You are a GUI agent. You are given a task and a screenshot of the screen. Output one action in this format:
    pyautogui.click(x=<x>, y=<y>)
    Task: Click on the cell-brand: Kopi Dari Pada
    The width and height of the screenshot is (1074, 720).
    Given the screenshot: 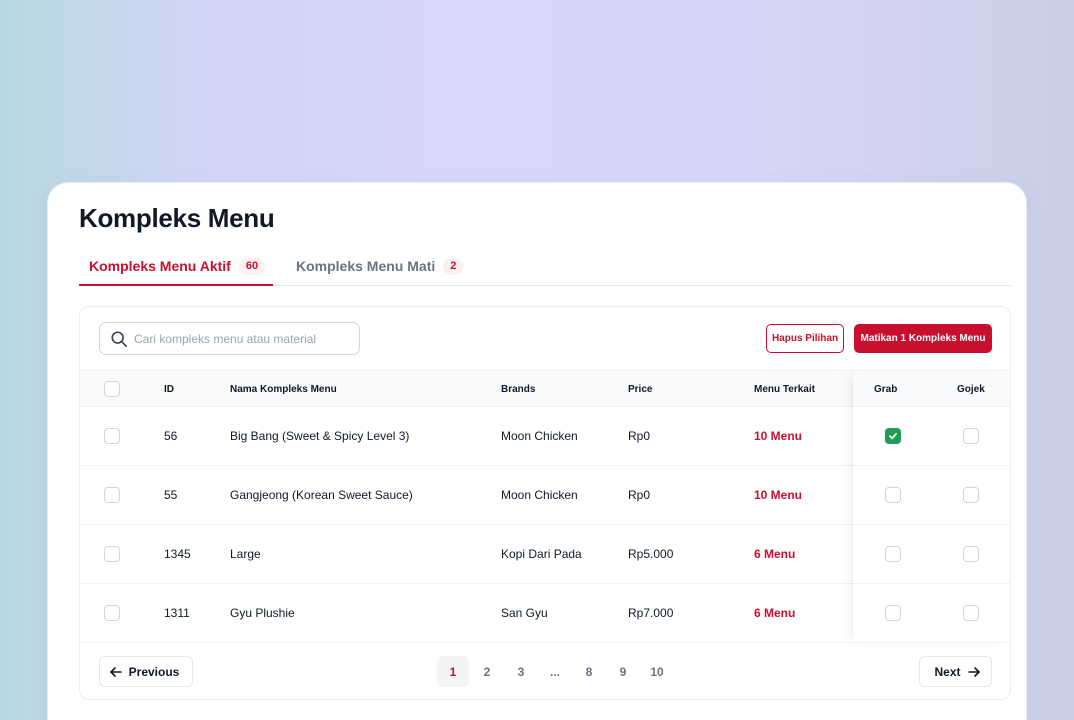 What is the action you would take?
    pyautogui.click(x=541, y=554)
    